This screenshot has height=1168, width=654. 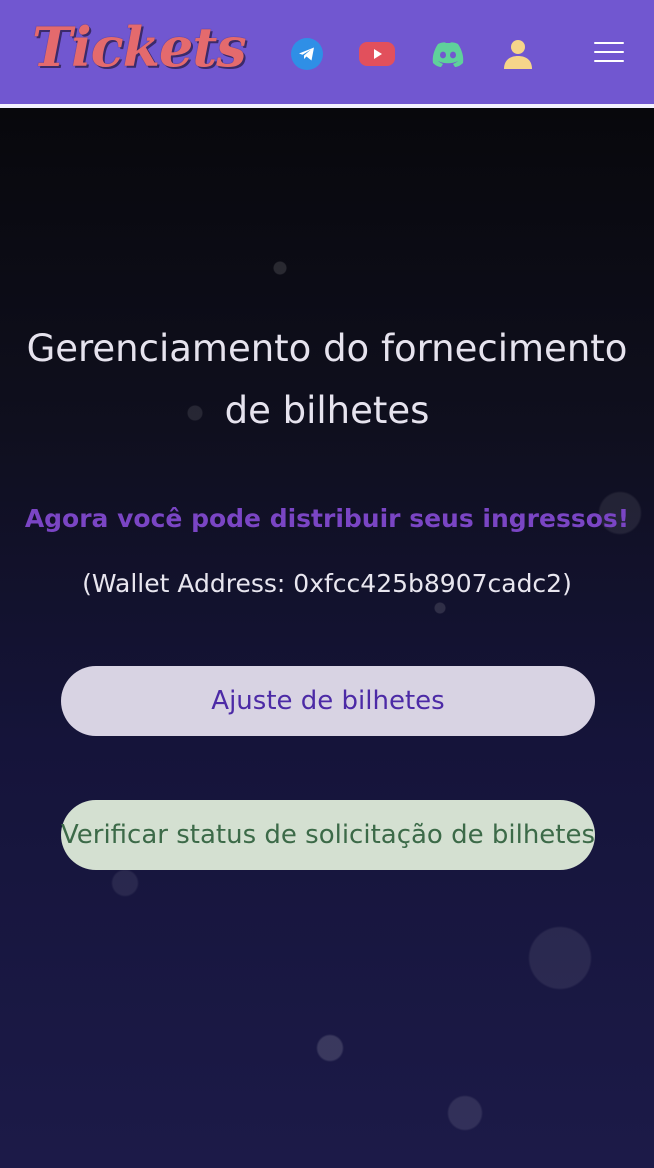 What do you see at coordinates (448, 54) in the screenshot?
I see `discord-icon` at bounding box center [448, 54].